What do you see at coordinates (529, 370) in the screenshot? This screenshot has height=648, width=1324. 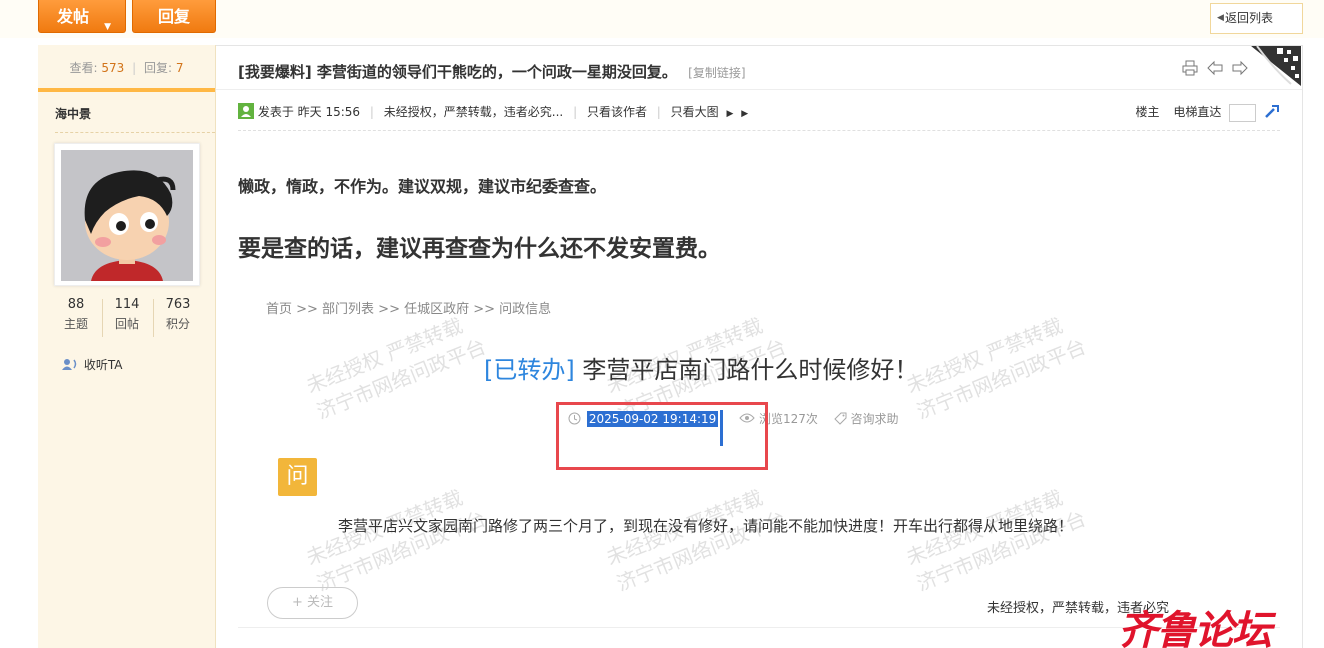 I see `status-badge: [已转办]` at bounding box center [529, 370].